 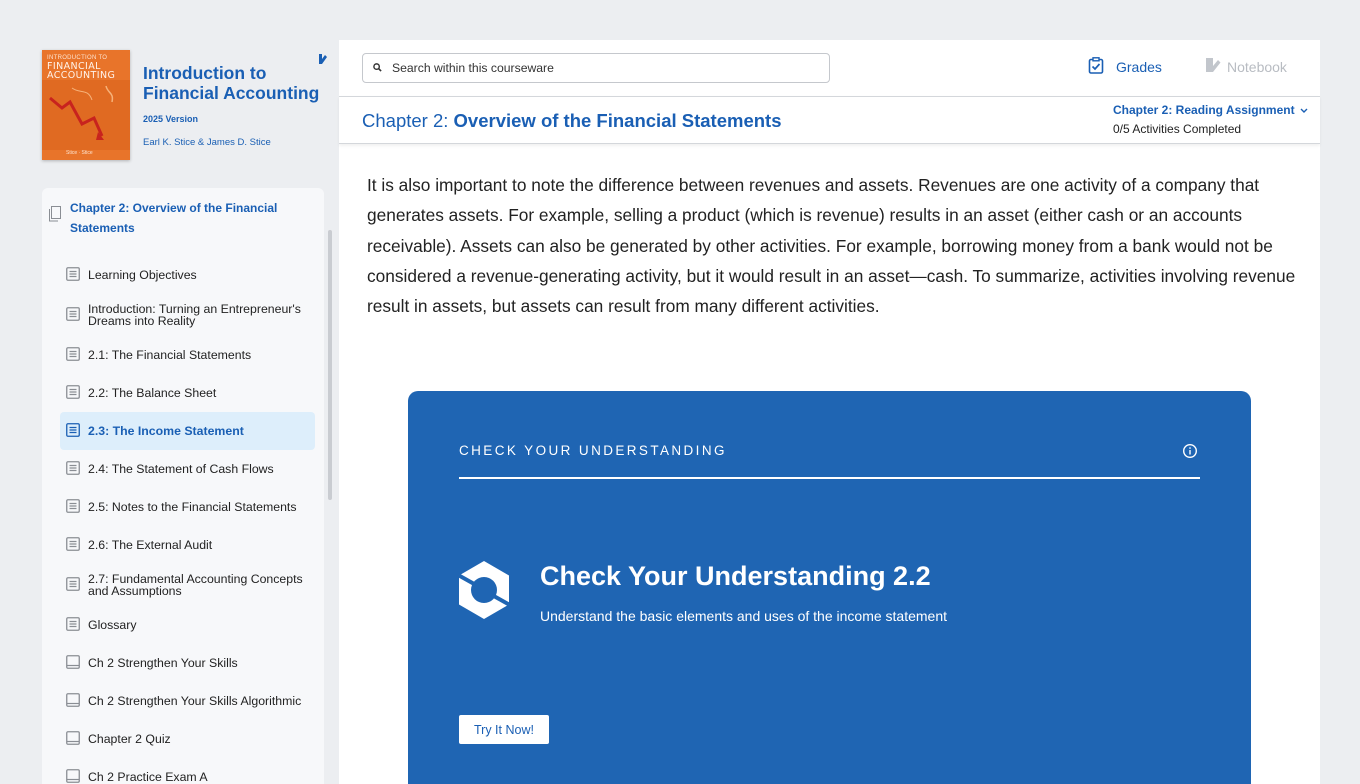 What do you see at coordinates (187, 625) in the screenshot?
I see `toc-item: Glossary` at bounding box center [187, 625].